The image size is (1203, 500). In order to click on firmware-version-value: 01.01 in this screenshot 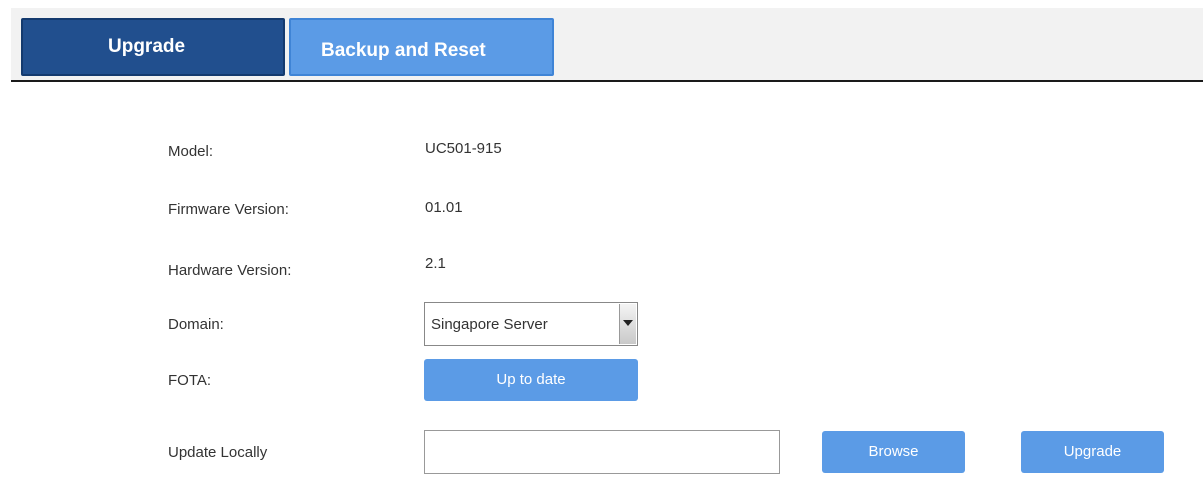, I will do `click(444, 207)`.